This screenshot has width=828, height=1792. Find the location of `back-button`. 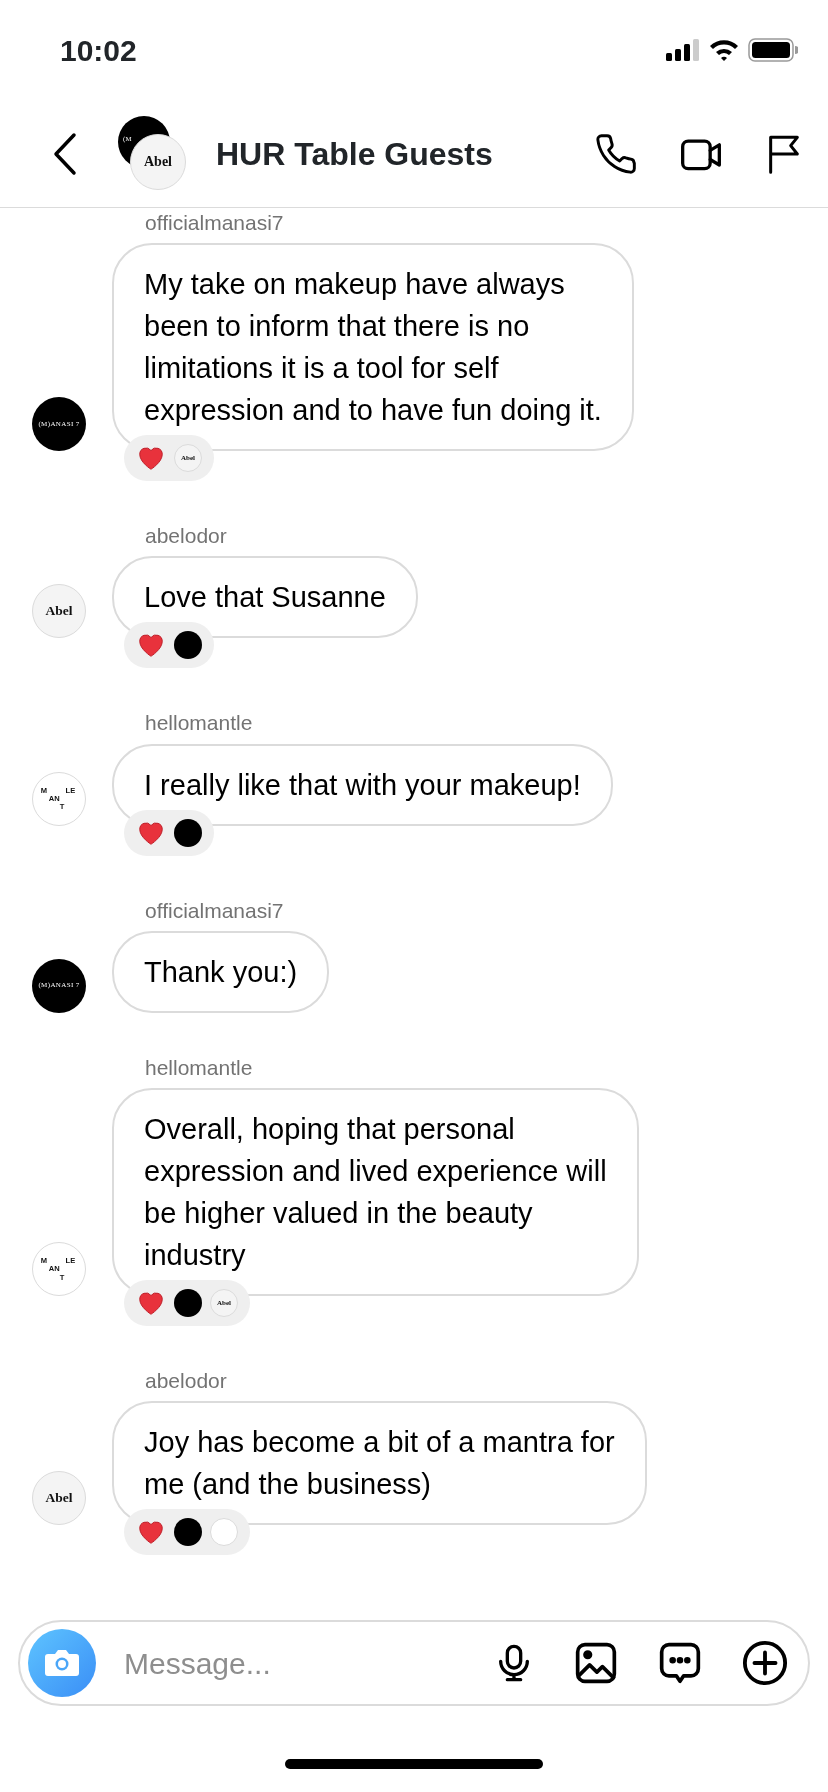

back-button is located at coordinates (65, 153).